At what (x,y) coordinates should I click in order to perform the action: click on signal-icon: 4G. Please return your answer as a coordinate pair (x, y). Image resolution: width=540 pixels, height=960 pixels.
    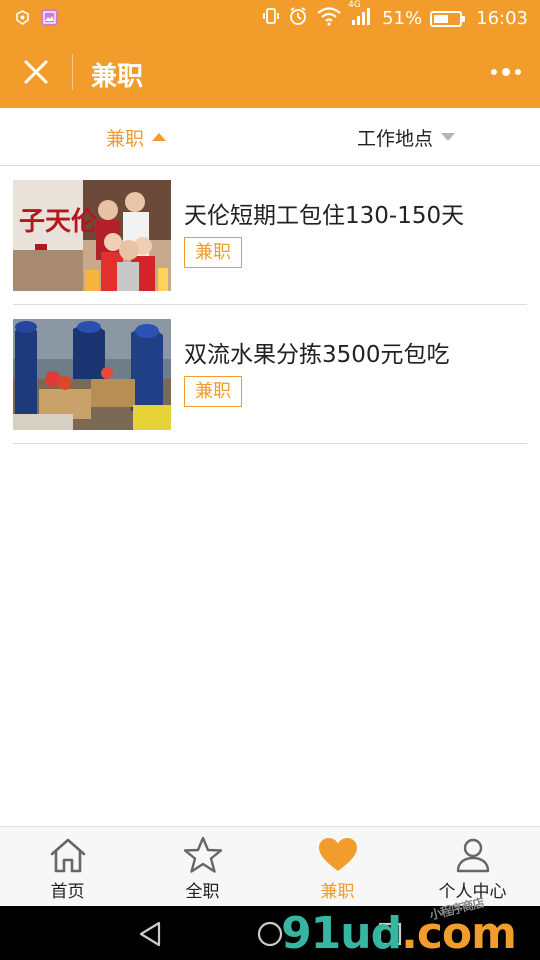
    Looking at the image, I should click on (361, 15).